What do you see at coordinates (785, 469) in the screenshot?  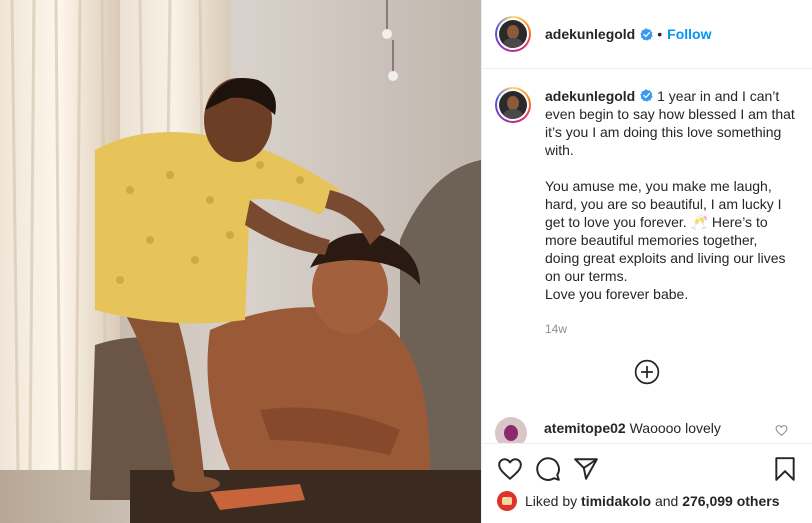 I see `bookmark-icon` at bounding box center [785, 469].